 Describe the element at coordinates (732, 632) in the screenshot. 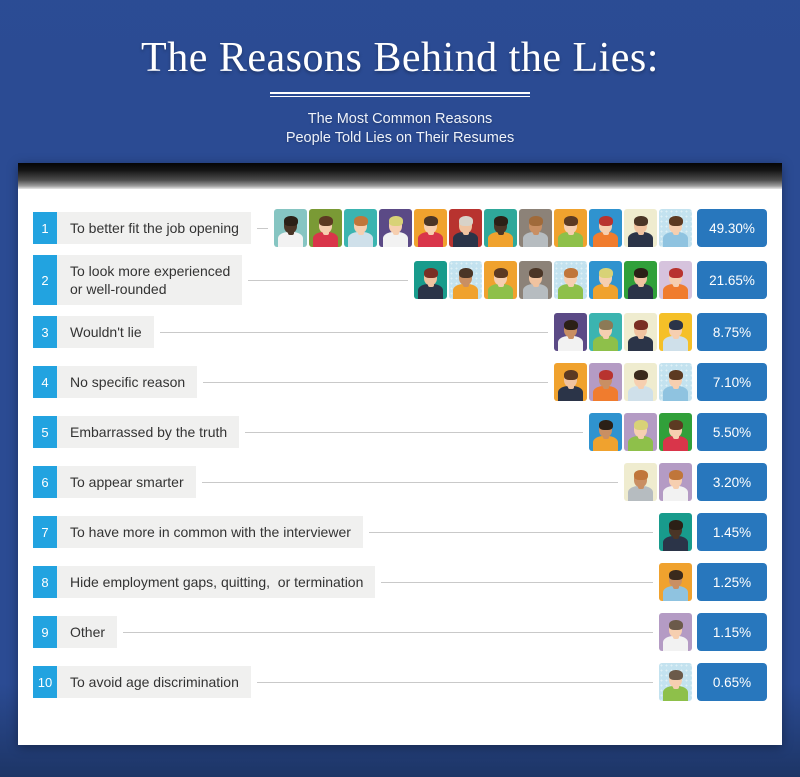

I see `percent-badge: 1.15%` at that location.